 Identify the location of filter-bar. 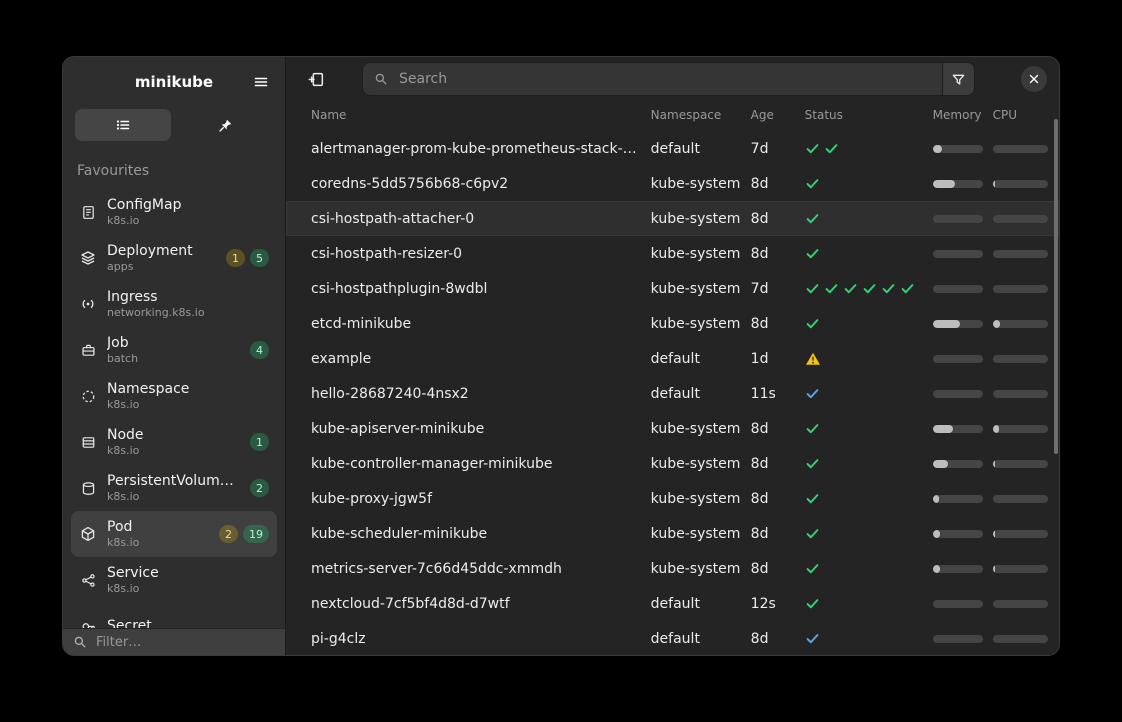
(174, 641).